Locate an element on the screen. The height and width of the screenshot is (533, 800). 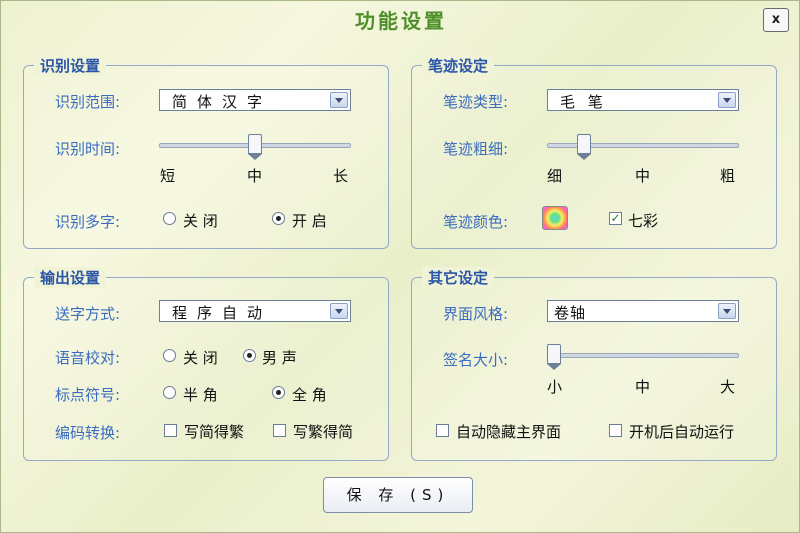
stroke-width-label: 笔迹粗细: is located at coordinates (476, 149).